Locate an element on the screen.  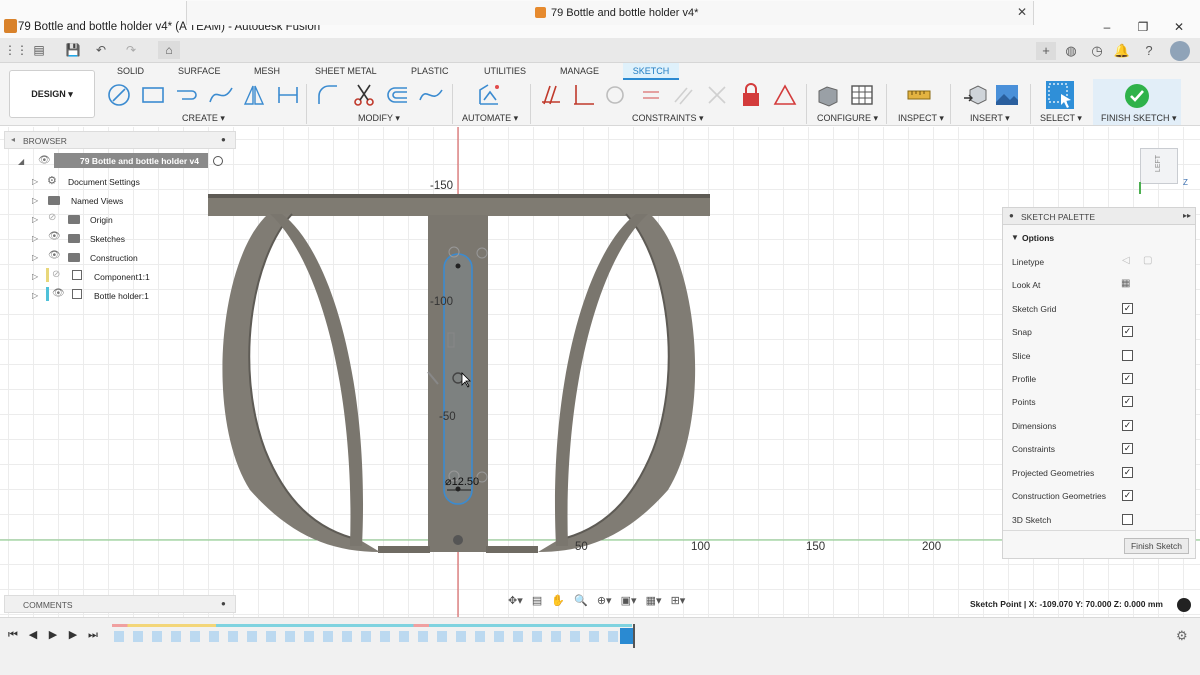
coincident-constraint-icon is located at coordinates (551, 95).